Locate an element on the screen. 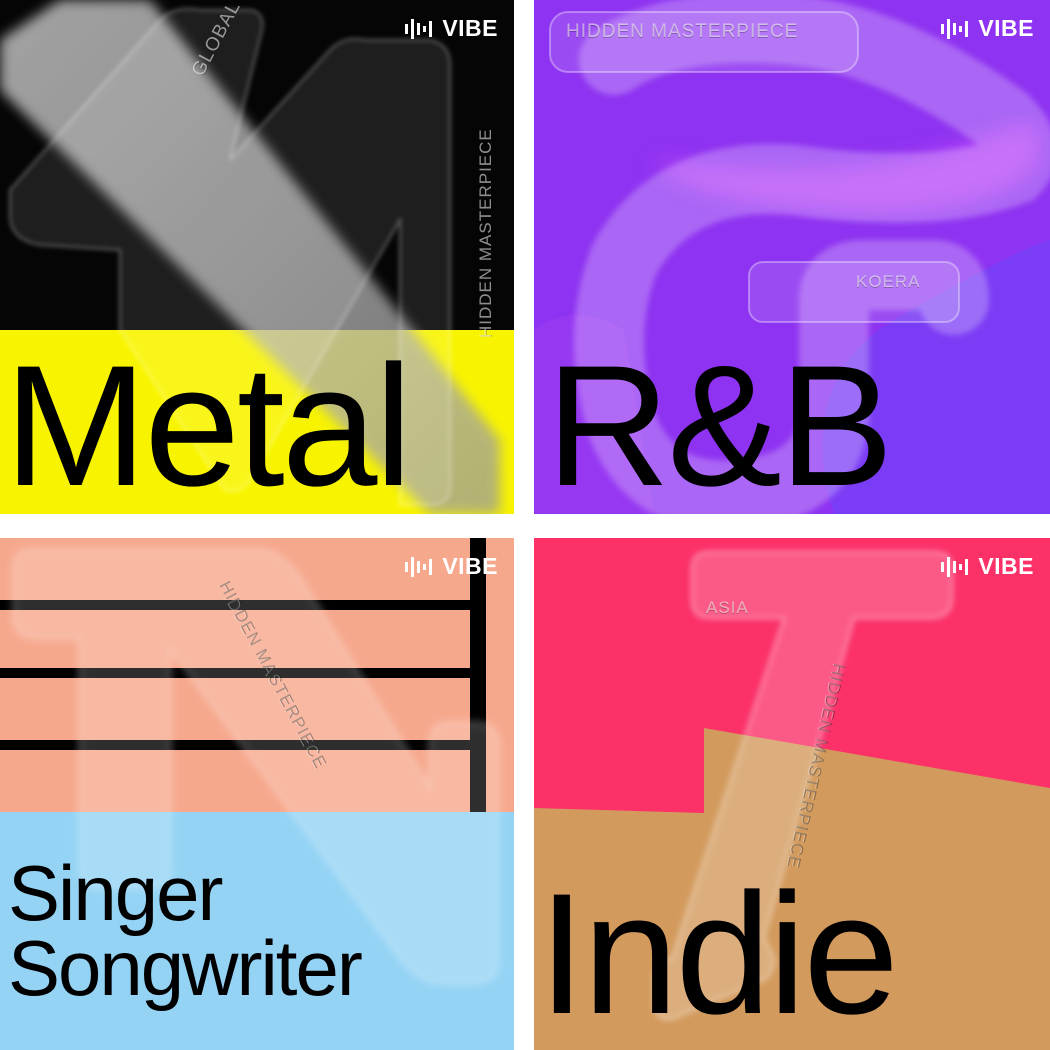 The height and width of the screenshot is (1050, 1050). genre-line-1: Singer is located at coordinates (115, 893).